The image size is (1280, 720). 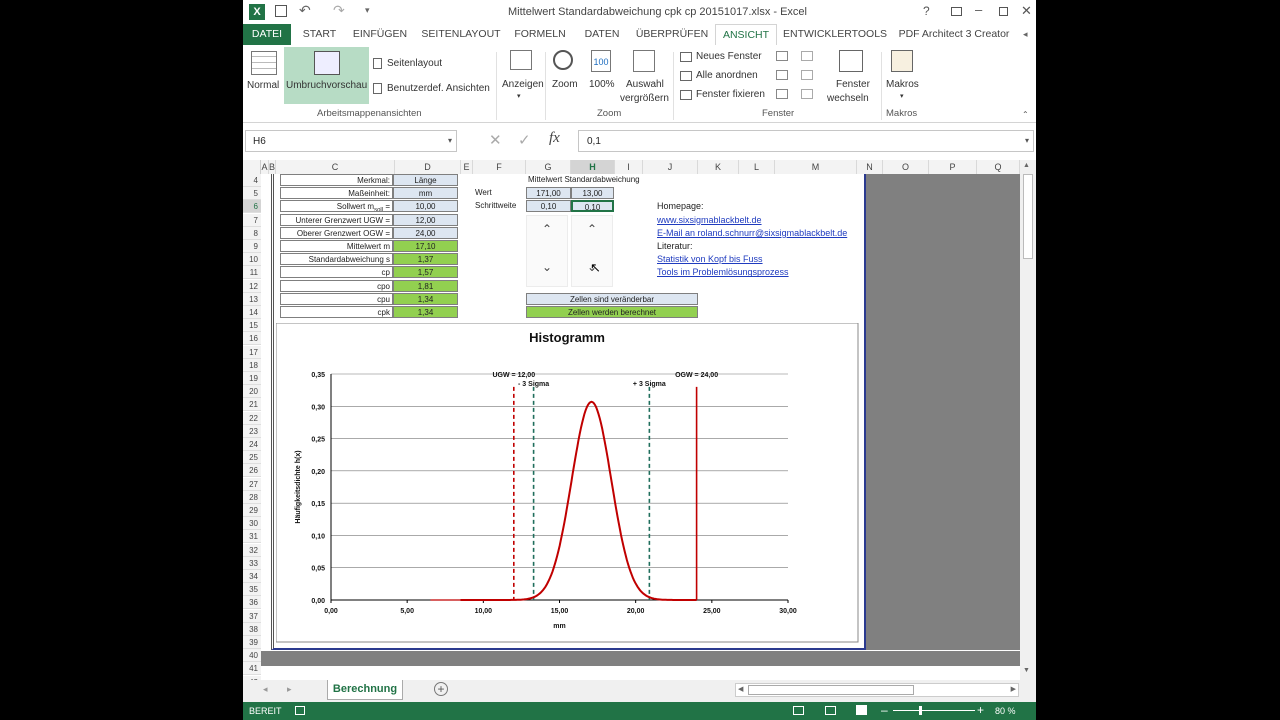 I want to click on homepage-link: www.sixsigmablackbelt.de, so click(x=735, y=220).